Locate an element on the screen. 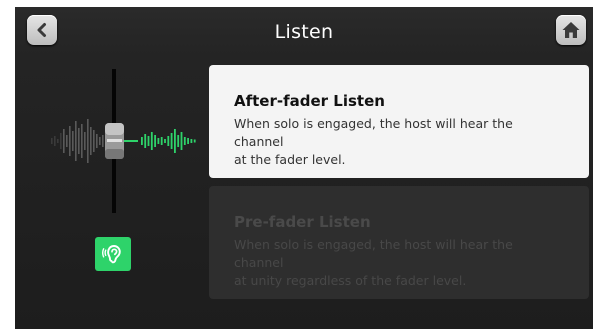 Image resolution: width=599 pixels, height=329 pixels. waveform-center-line is located at coordinates (131, 141).